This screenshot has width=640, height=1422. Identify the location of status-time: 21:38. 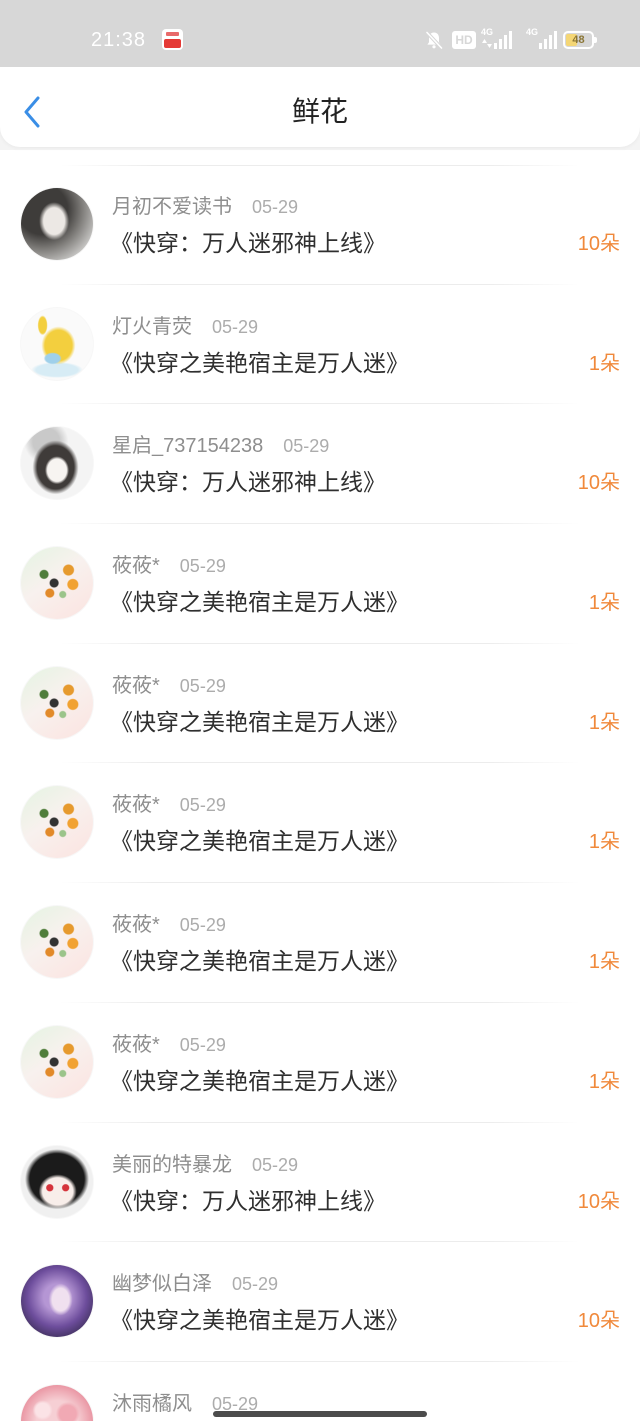
(119, 40).